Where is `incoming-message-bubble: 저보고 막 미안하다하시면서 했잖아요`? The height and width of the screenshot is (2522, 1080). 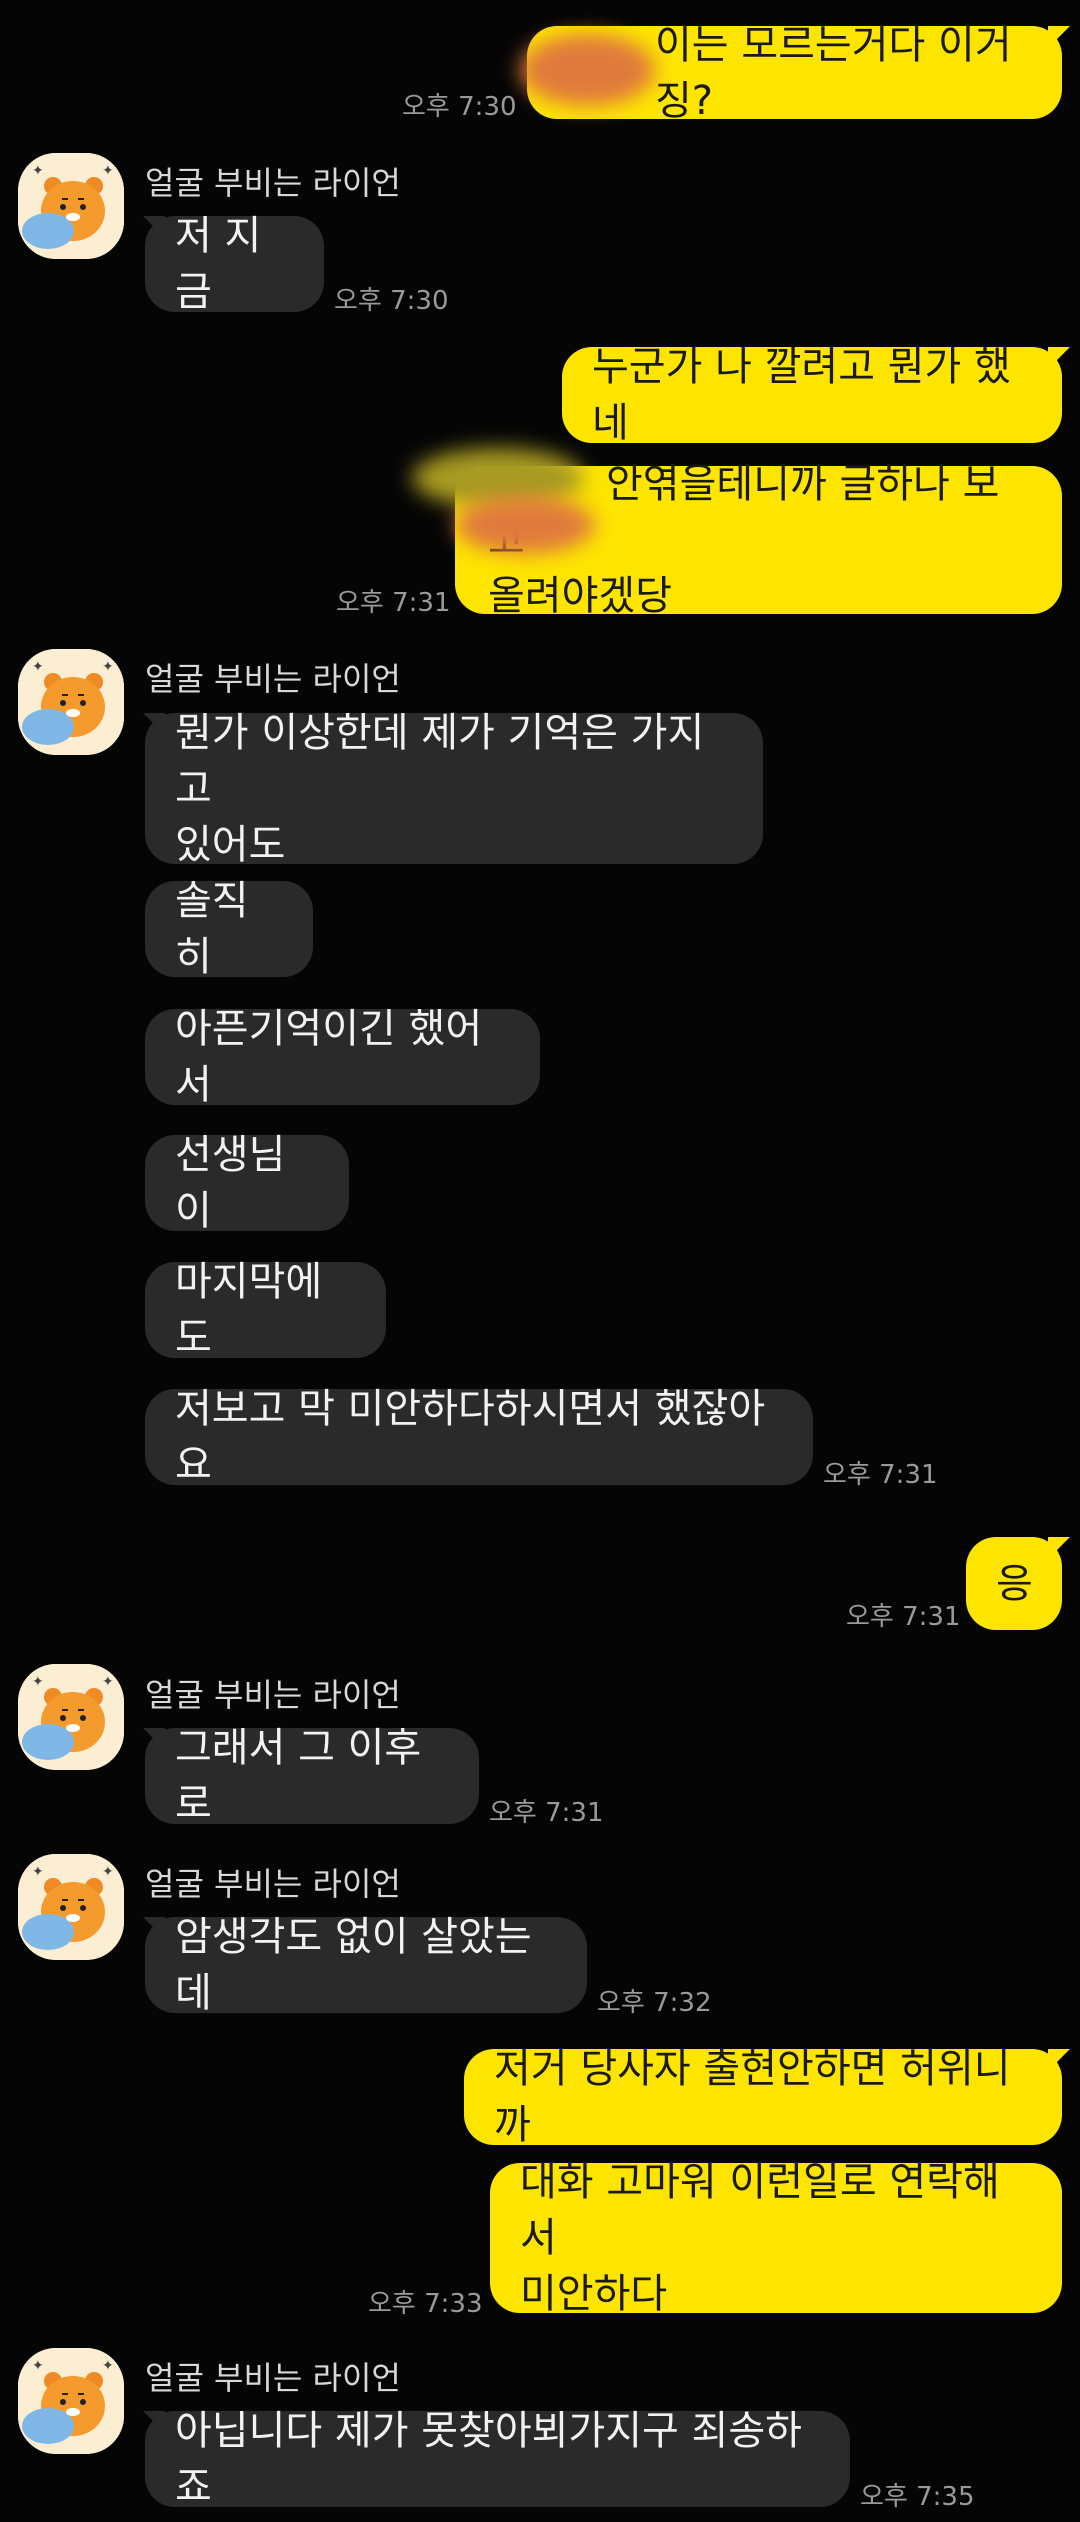
incoming-message-bubble: 저보고 막 미안하다하시면서 했잖아요 is located at coordinates (479, 1437).